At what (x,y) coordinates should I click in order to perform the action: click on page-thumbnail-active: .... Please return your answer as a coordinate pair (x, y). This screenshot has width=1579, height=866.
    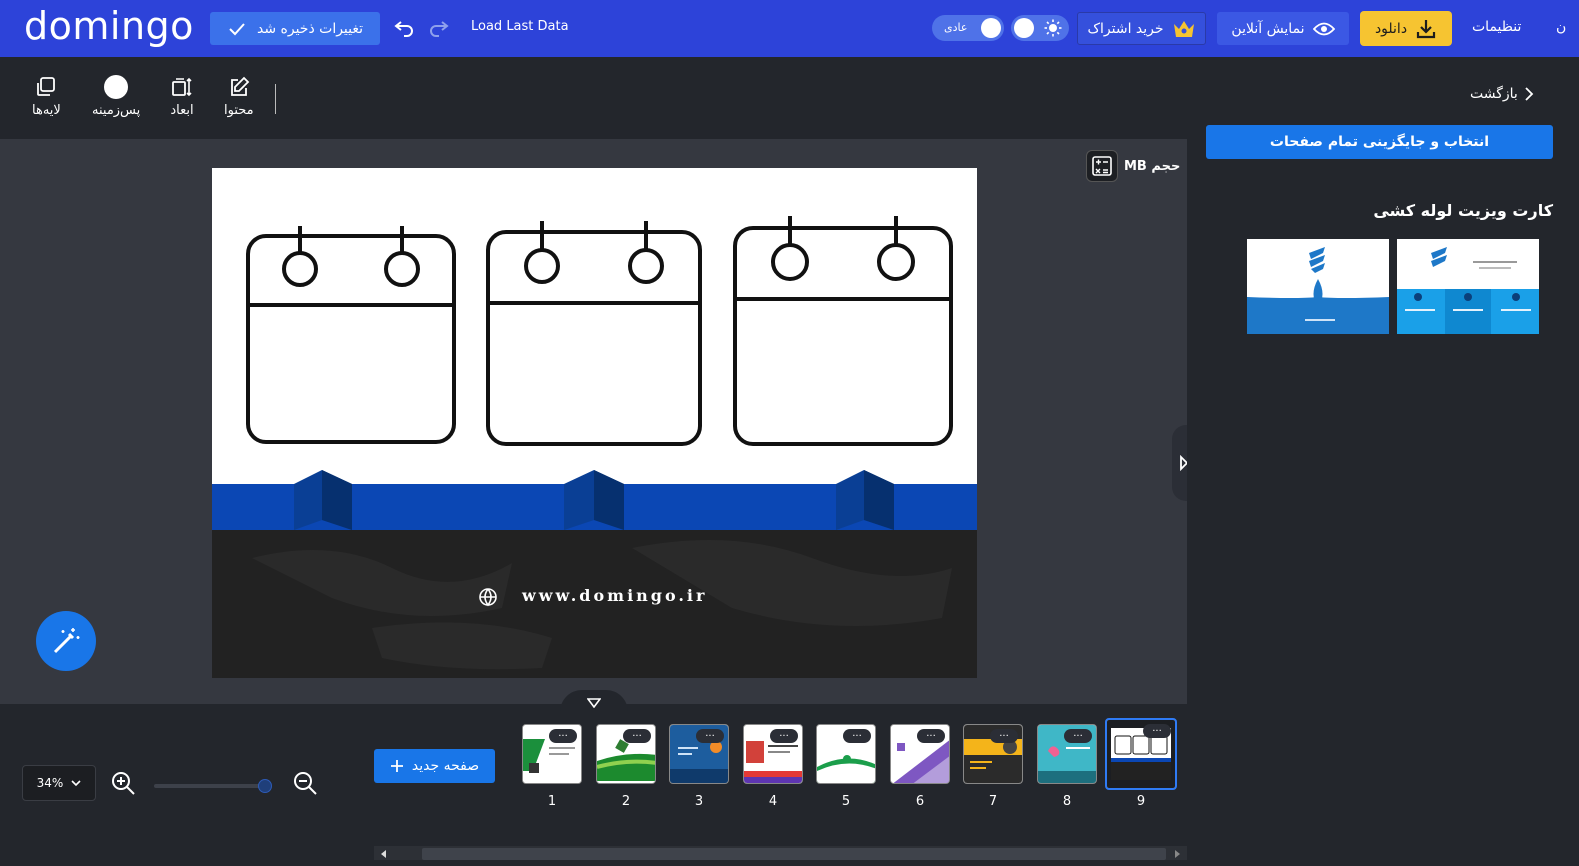
    Looking at the image, I should click on (1141, 754).